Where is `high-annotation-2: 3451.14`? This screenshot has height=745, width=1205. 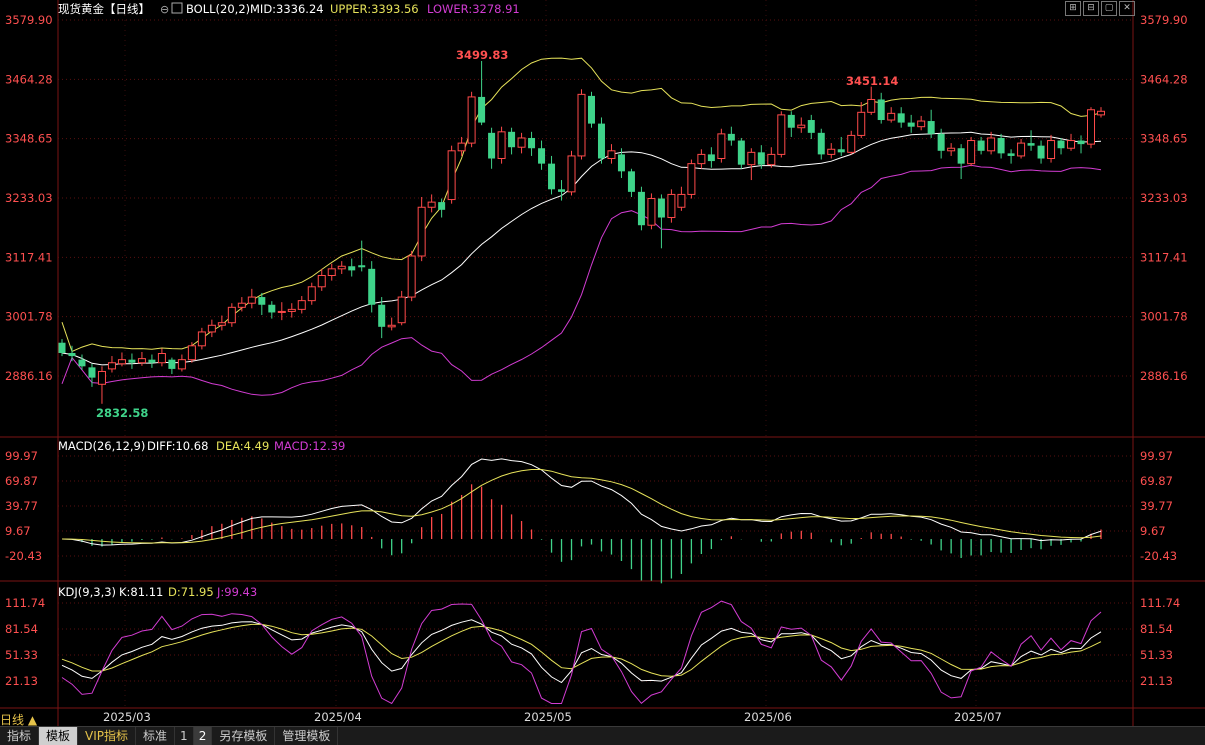
high-annotation-2: 3451.14 is located at coordinates (872, 81).